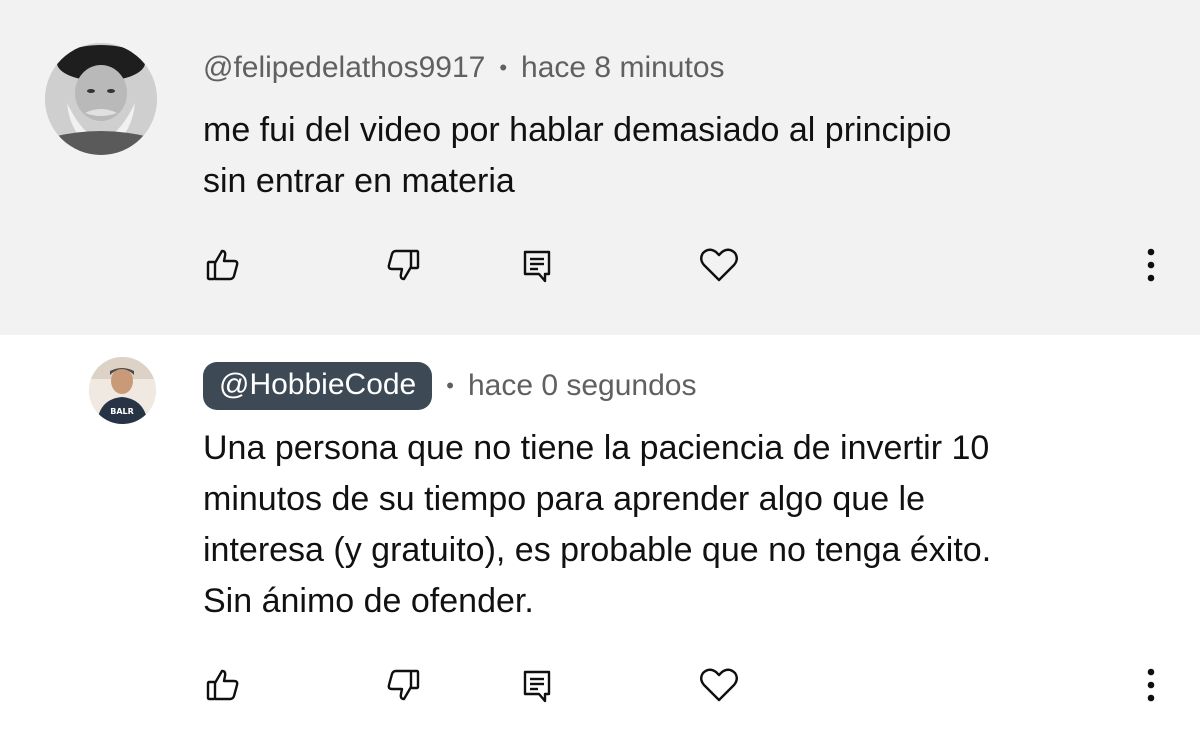 Image resolution: width=1200 pixels, height=740 pixels. Describe the element at coordinates (582, 386) in the screenshot. I see `timestamp: hace 0 segundos` at that location.